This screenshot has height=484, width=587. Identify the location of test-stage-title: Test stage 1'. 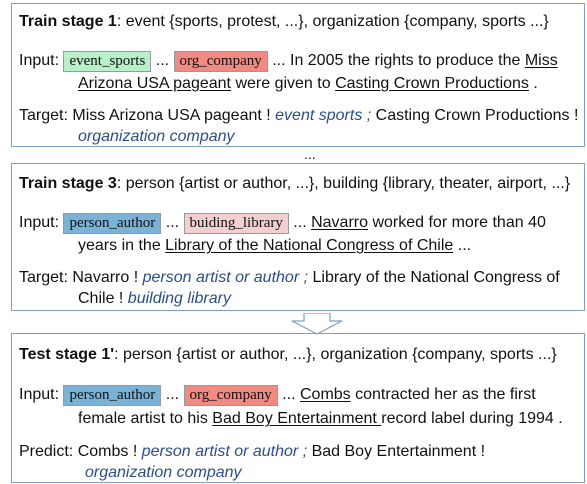
(67, 354).